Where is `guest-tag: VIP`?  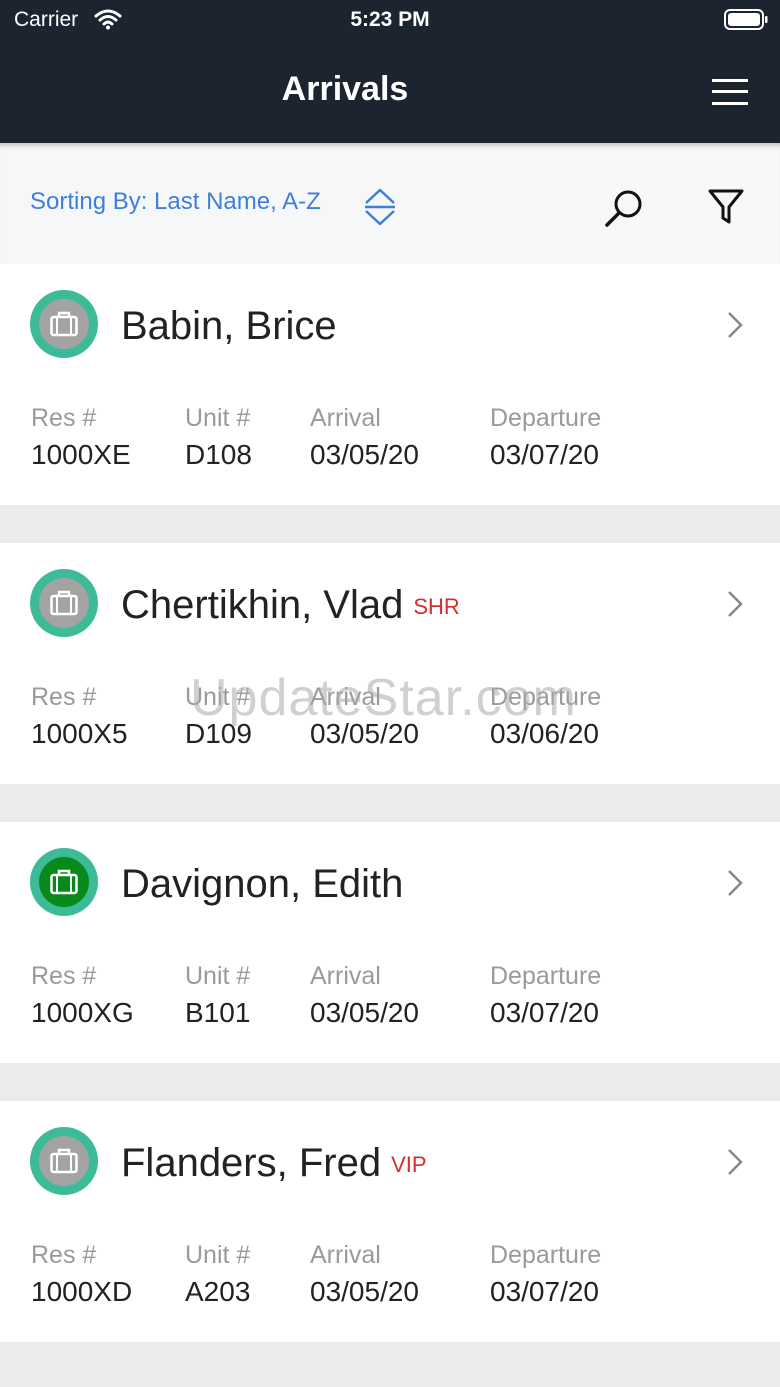
guest-tag: VIP is located at coordinates (409, 1164).